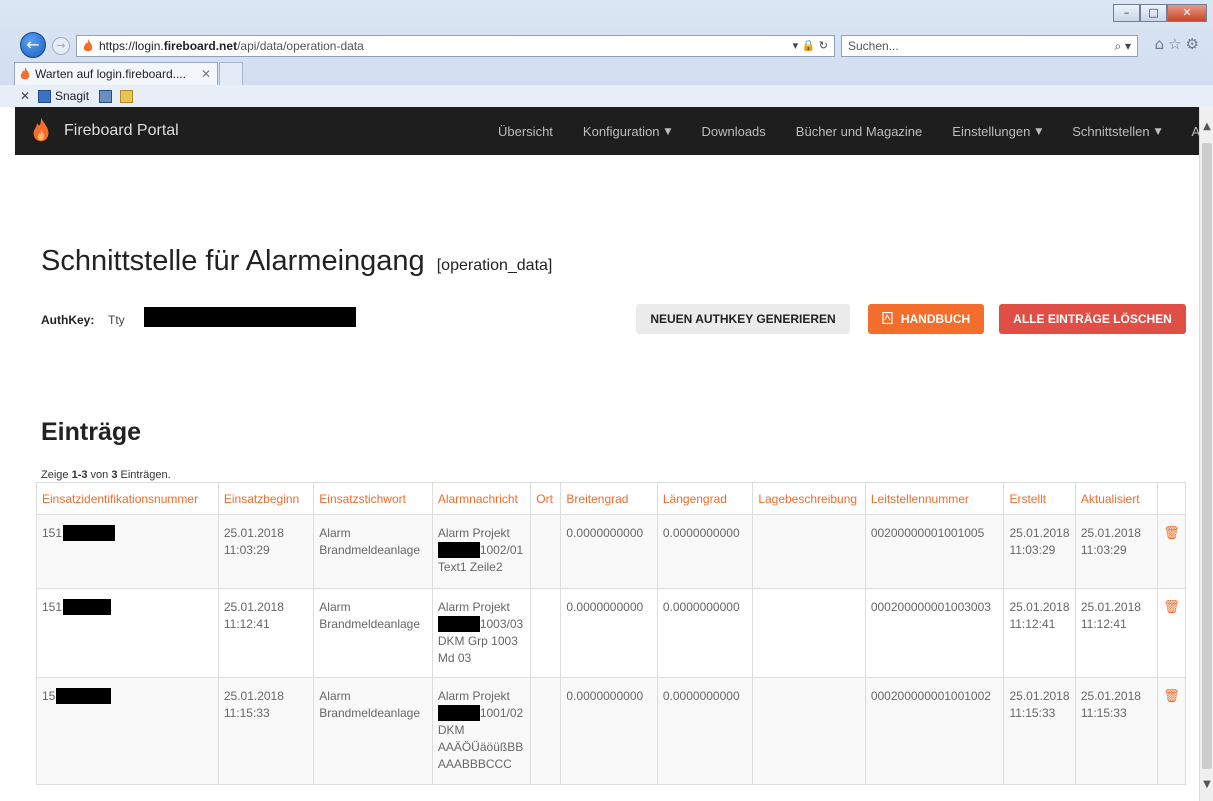  Describe the element at coordinates (1039, 731) in the screenshot. I see `cell-erstellt: 25.01.2018 11:15:33` at that location.